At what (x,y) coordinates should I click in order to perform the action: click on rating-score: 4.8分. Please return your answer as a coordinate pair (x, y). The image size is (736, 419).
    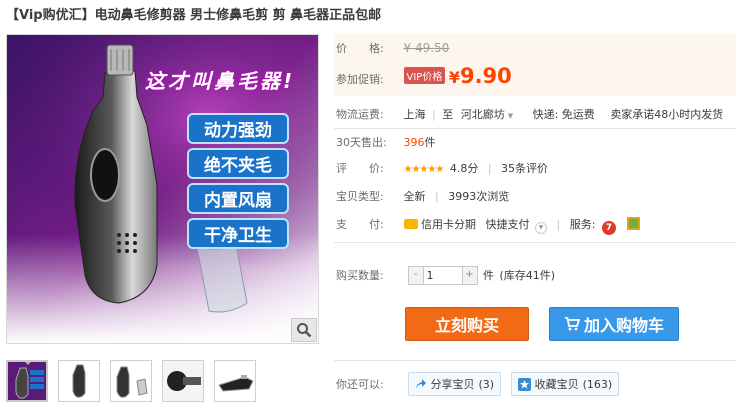
    Looking at the image, I should click on (464, 168).